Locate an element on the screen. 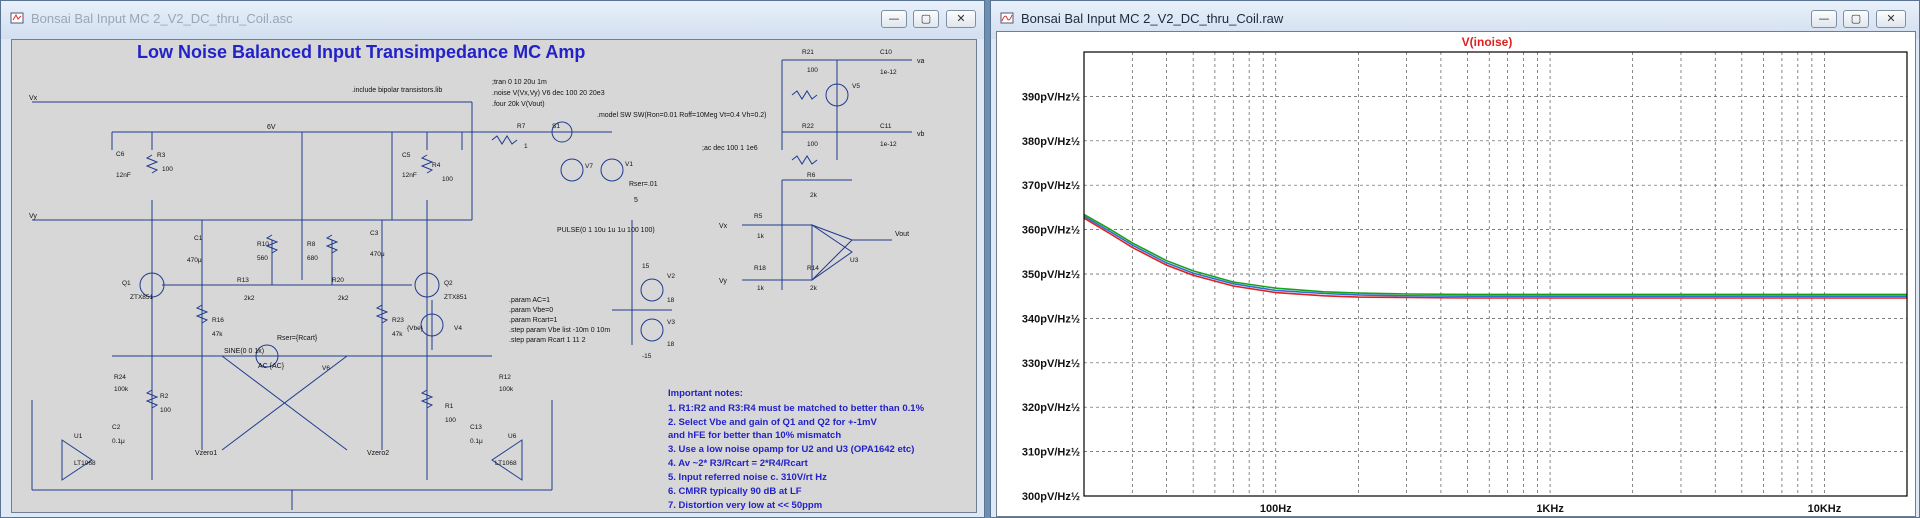 This screenshot has width=1920, height=518. part-v3: V3 is located at coordinates (671, 322).